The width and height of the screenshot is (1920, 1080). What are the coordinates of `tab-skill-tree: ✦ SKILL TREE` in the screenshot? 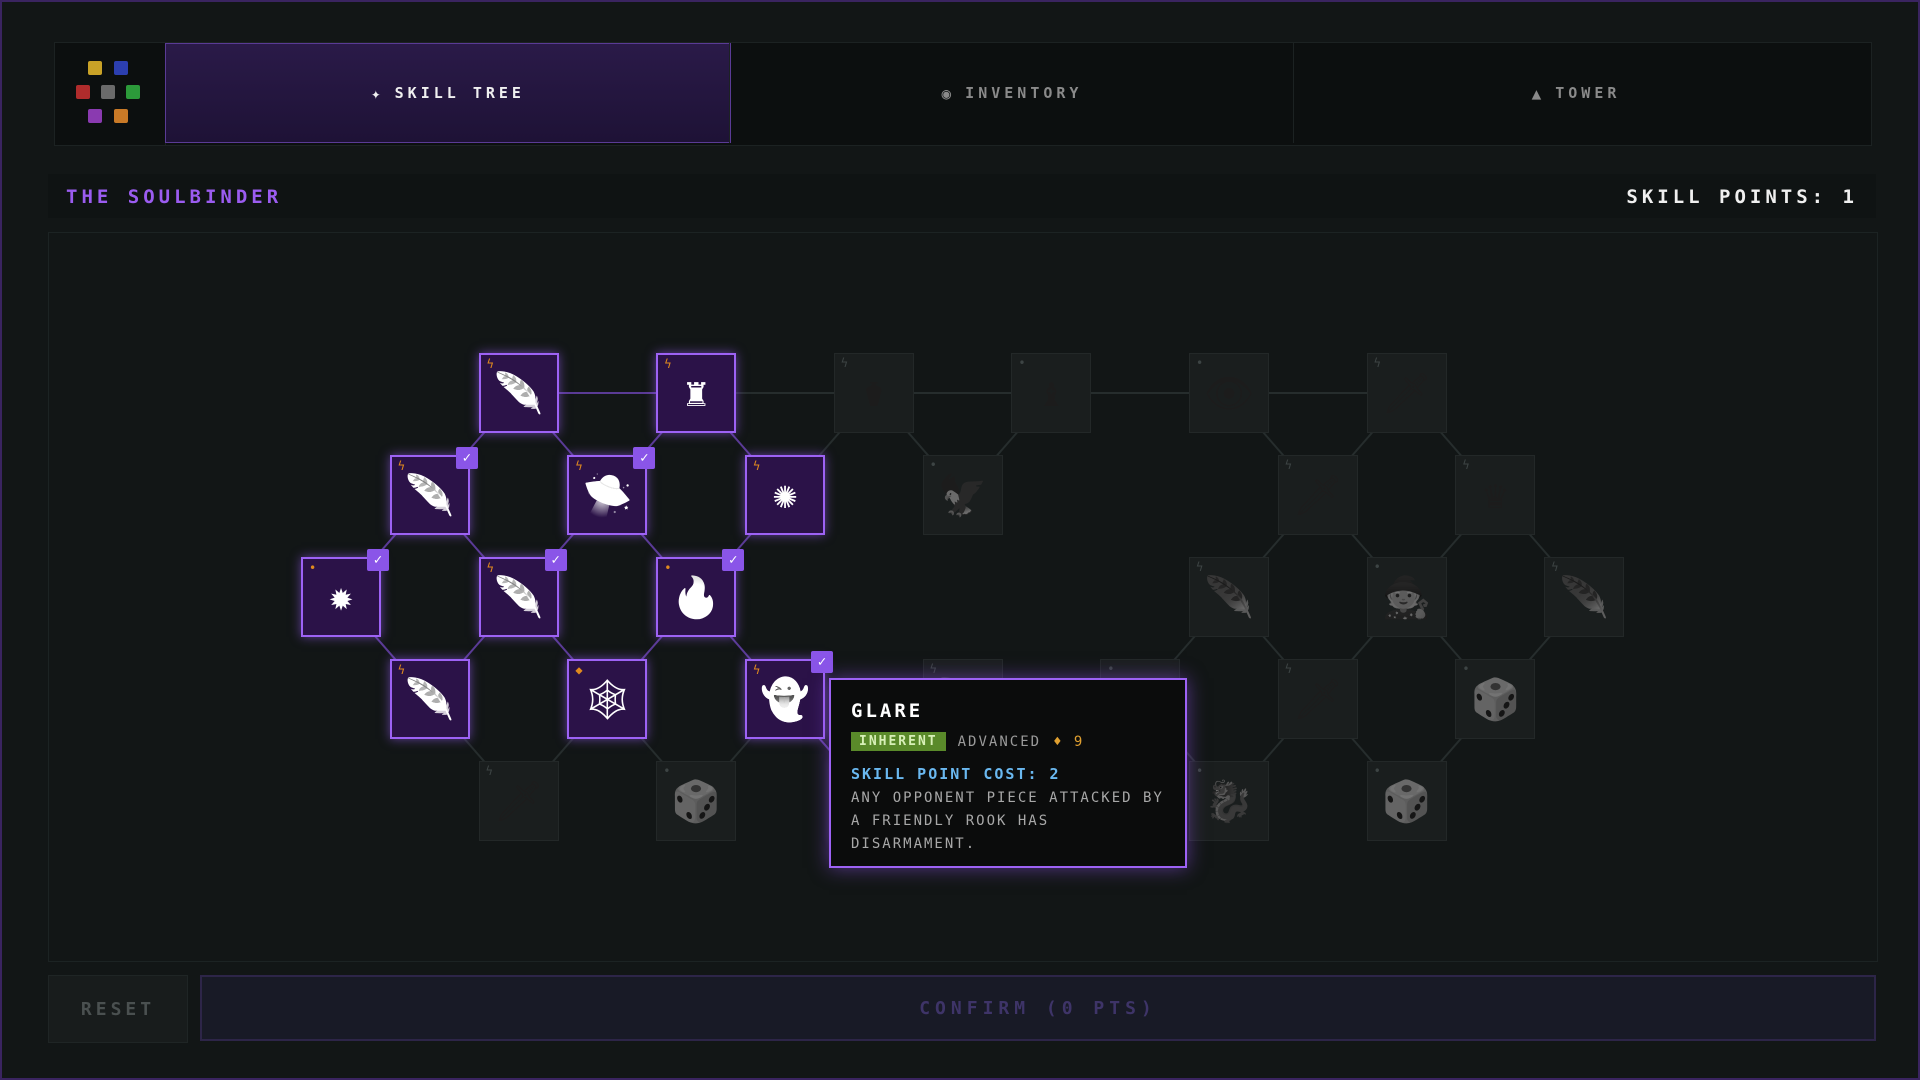 It's located at (448, 93).